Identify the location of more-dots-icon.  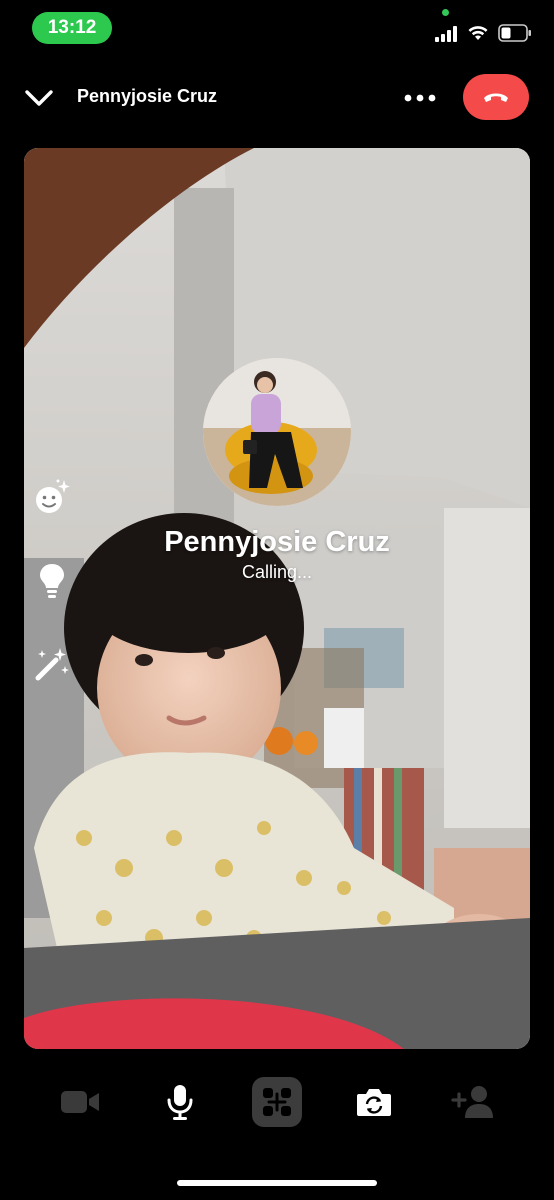
(420, 98).